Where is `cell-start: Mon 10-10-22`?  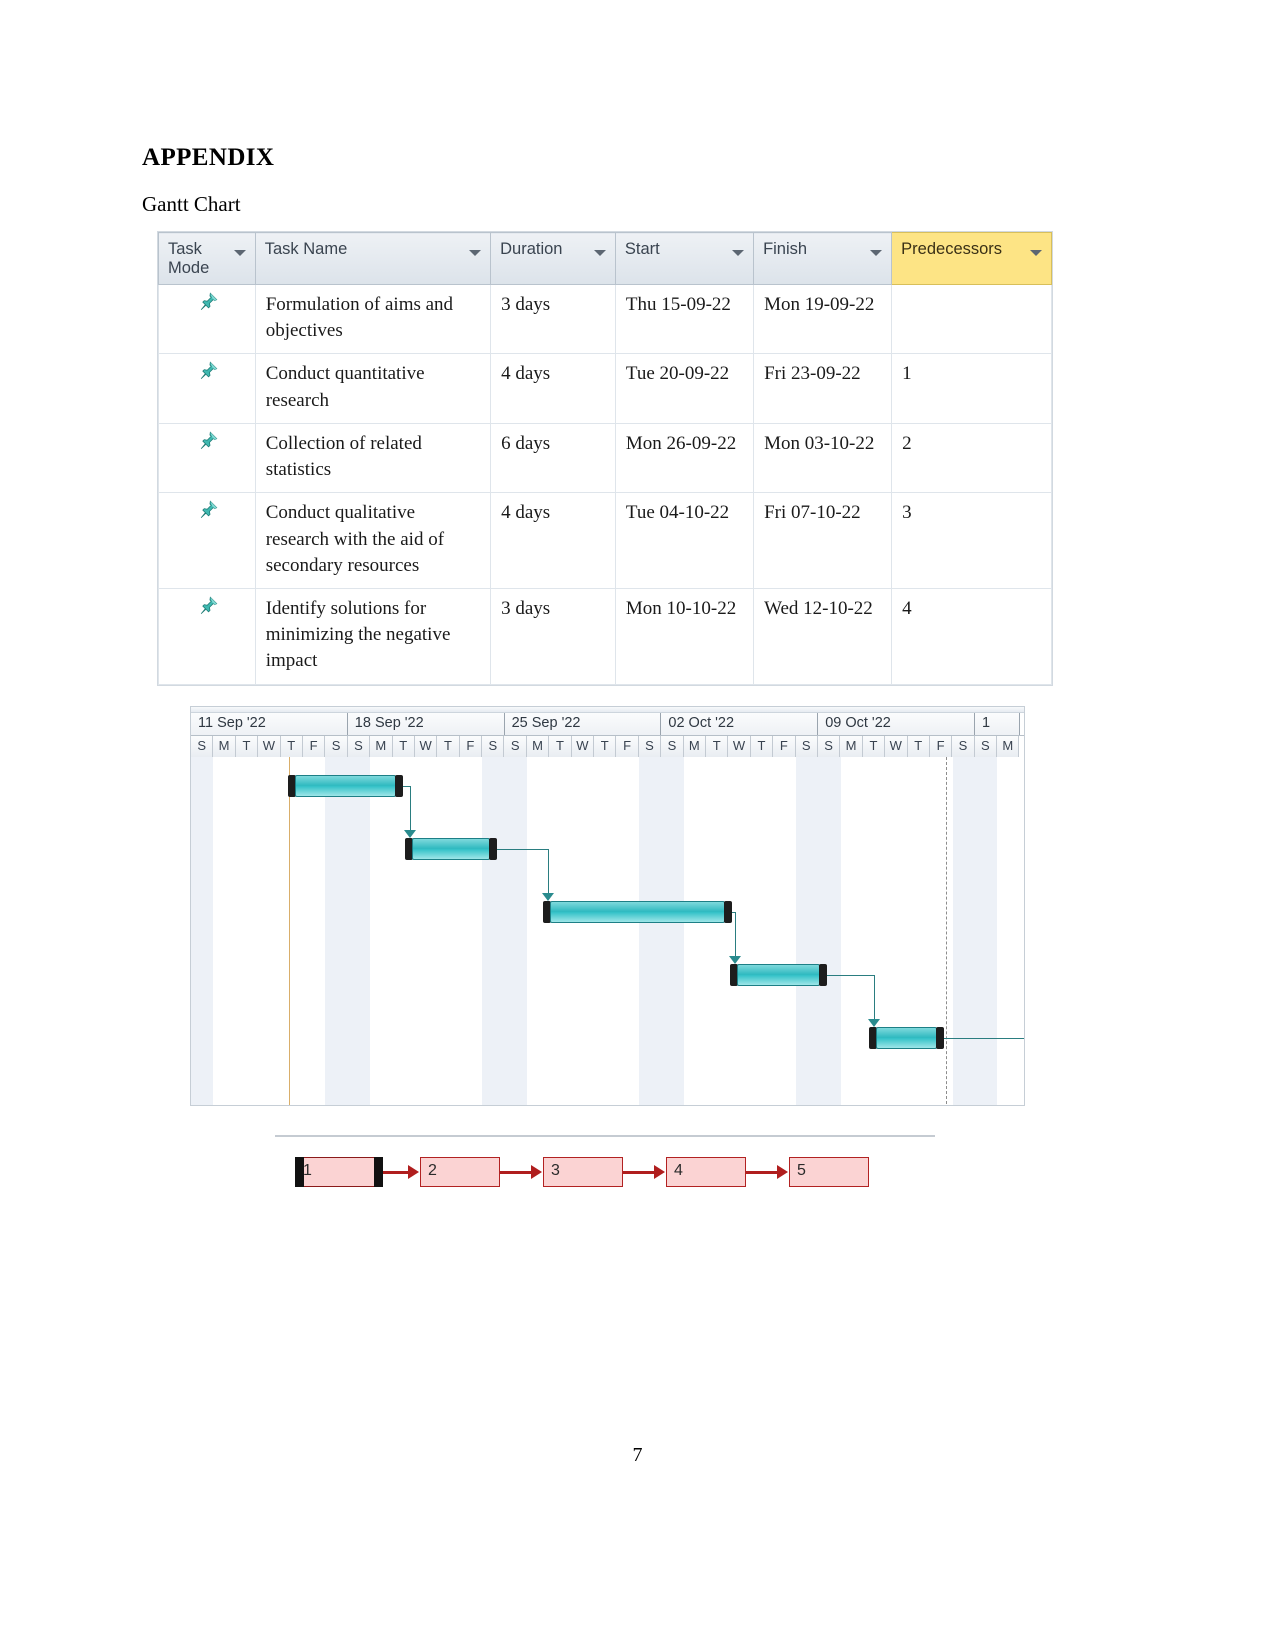
cell-start: Mon 10-10-22 is located at coordinates (684, 636).